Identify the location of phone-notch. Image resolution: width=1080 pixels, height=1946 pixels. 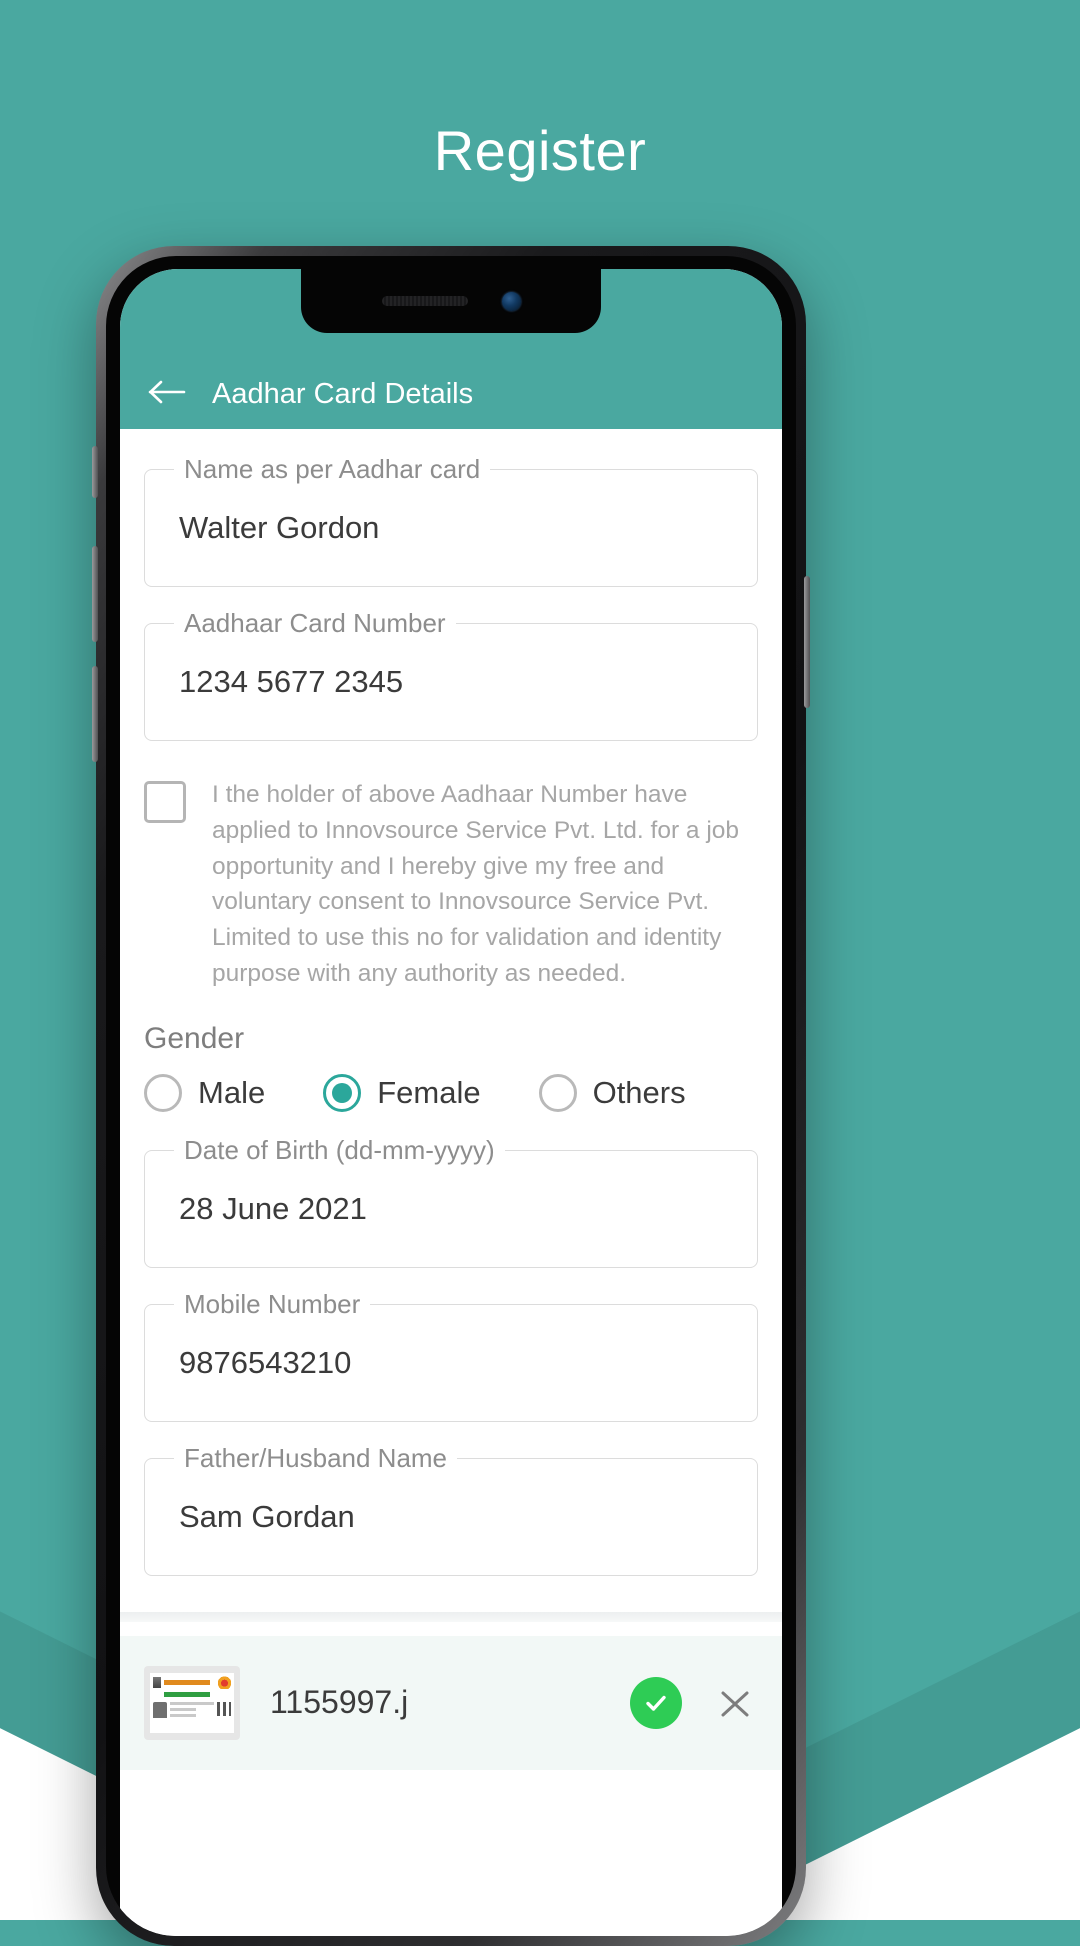
(451, 301).